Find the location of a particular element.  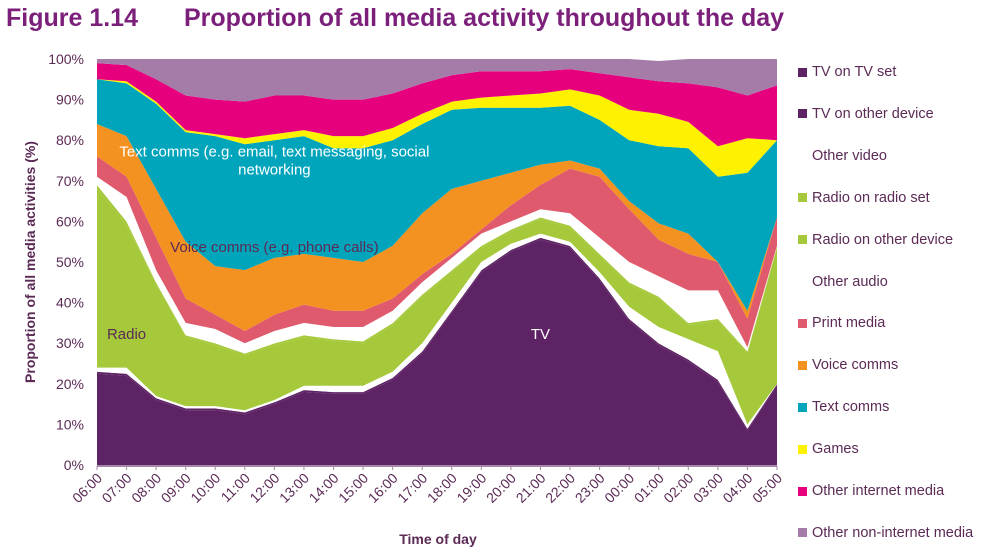

legend-item-games: Games is located at coordinates (828, 449).